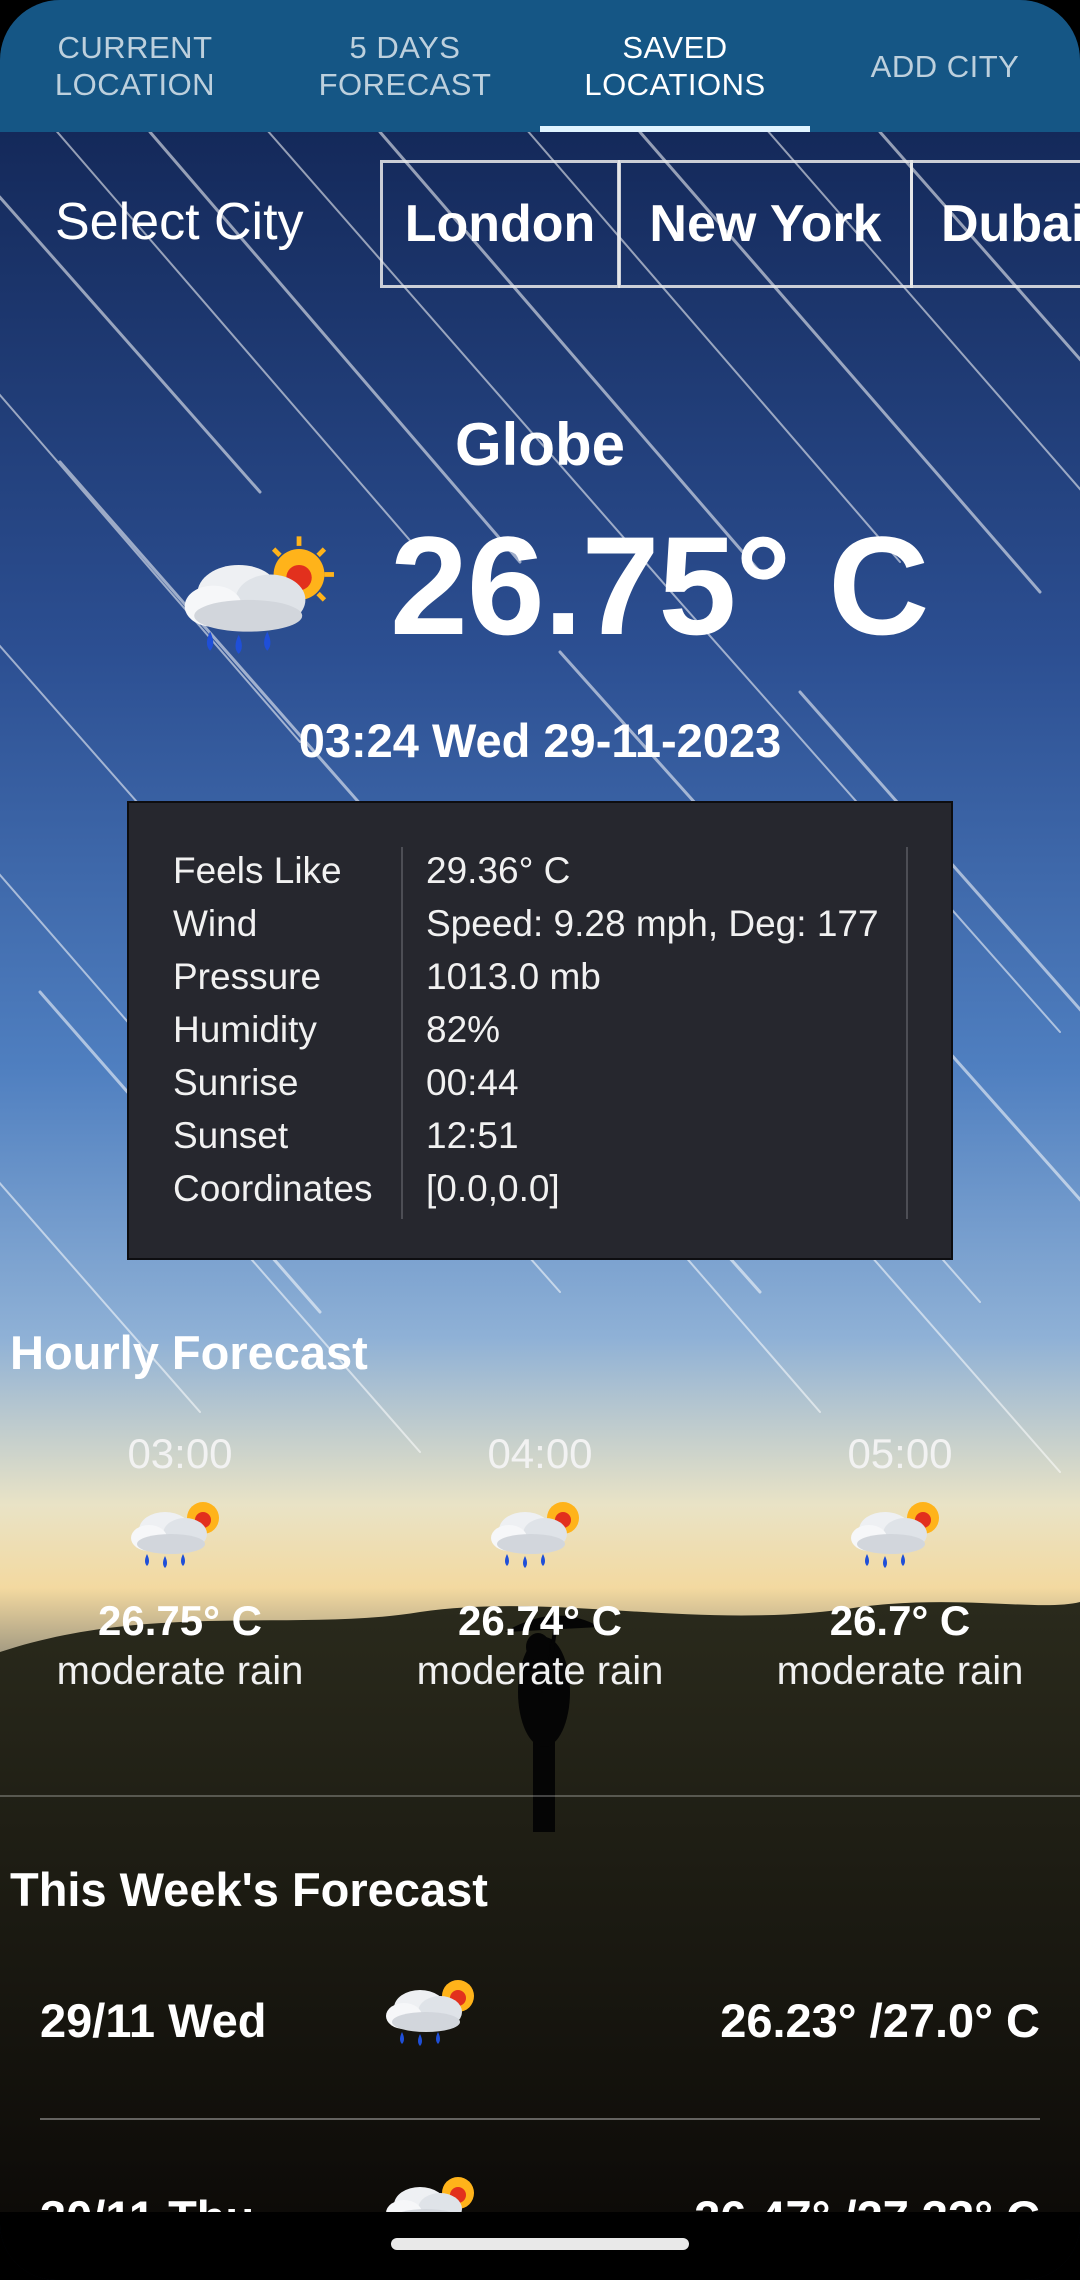 This screenshot has height=2280, width=1080. I want to click on detail-row-feels-like: Feels Like 29.36° C, so click(542, 876).